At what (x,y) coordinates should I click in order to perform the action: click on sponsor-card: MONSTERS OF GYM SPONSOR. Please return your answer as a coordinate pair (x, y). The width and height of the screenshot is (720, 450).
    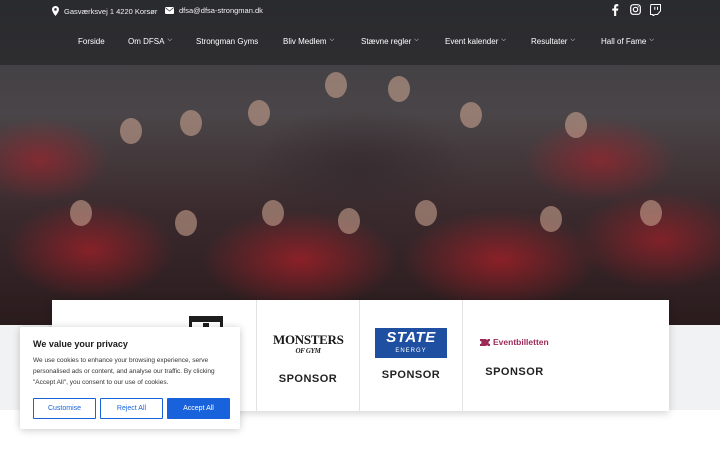
    Looking at the image, I should click on (308, 355).